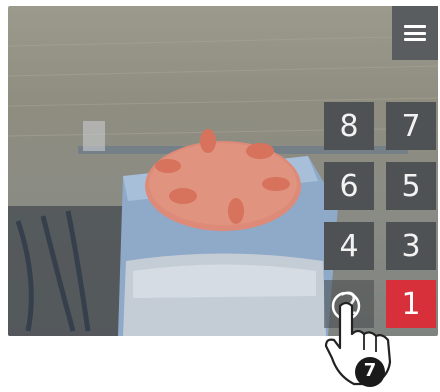 This screenshot has height=392, width=440. Describe the element at coordinates (349, 126) in the screenshot. I see `camera-button-8: 8` at that location.